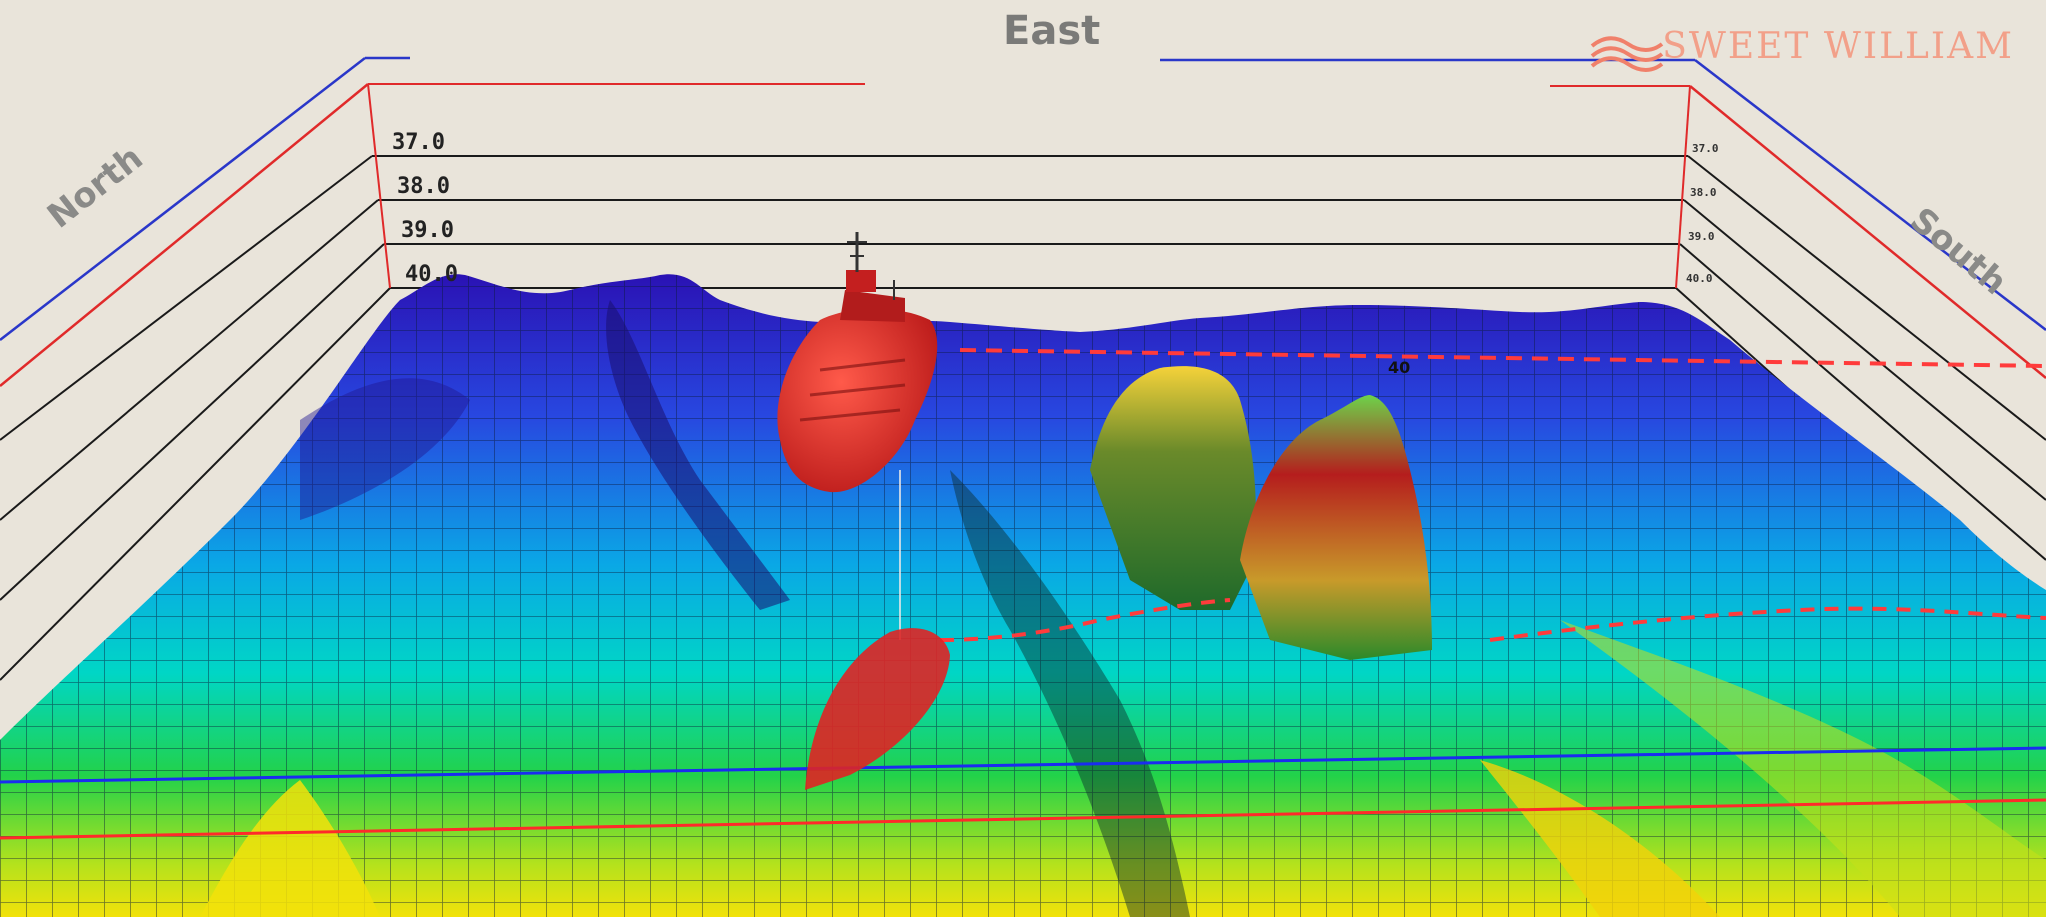 The height and width of the screenshot is (917, 2046). I want to click on brand-name: SWEET WILLIAM, so click(1838, 46).